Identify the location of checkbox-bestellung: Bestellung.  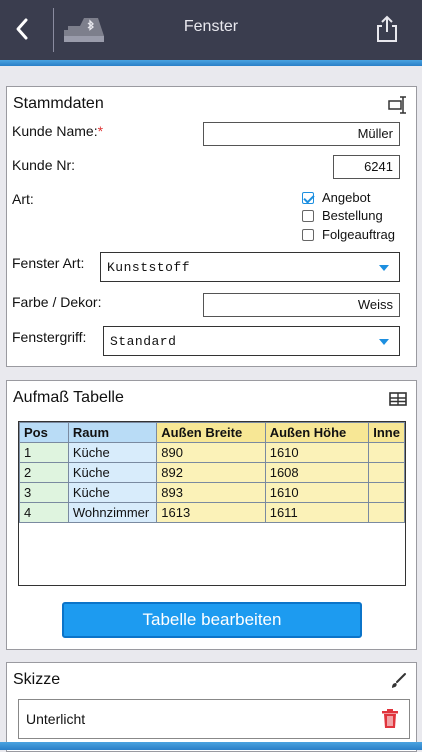
(342, 215).